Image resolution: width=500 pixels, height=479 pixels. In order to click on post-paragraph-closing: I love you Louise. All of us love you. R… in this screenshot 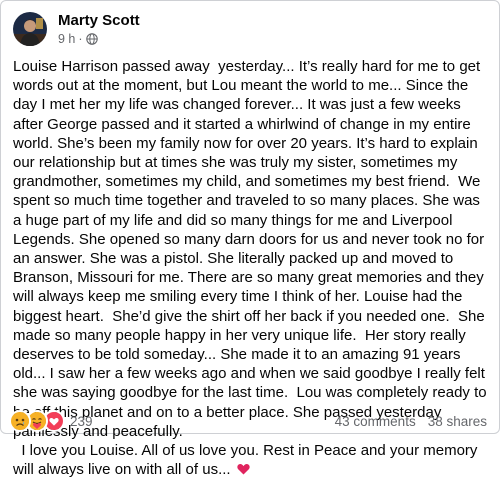, I will do `click(252, 460)`.